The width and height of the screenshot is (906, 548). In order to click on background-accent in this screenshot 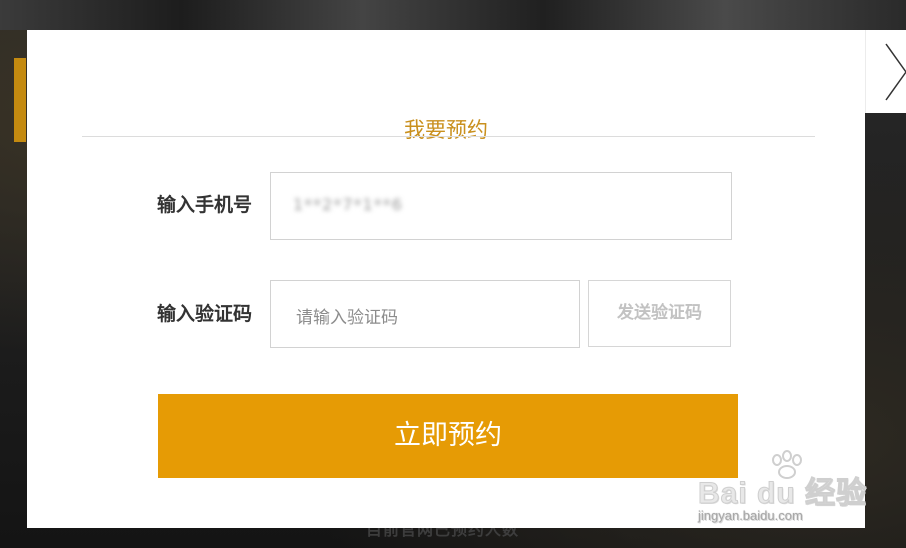, I will do `click(20, 100)`.